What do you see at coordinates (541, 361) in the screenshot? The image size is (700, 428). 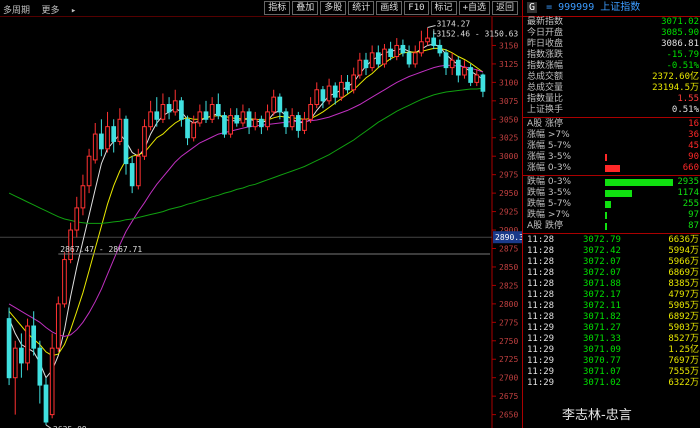 I see `tick-time: 11:29` at bounding box center [541, 361].